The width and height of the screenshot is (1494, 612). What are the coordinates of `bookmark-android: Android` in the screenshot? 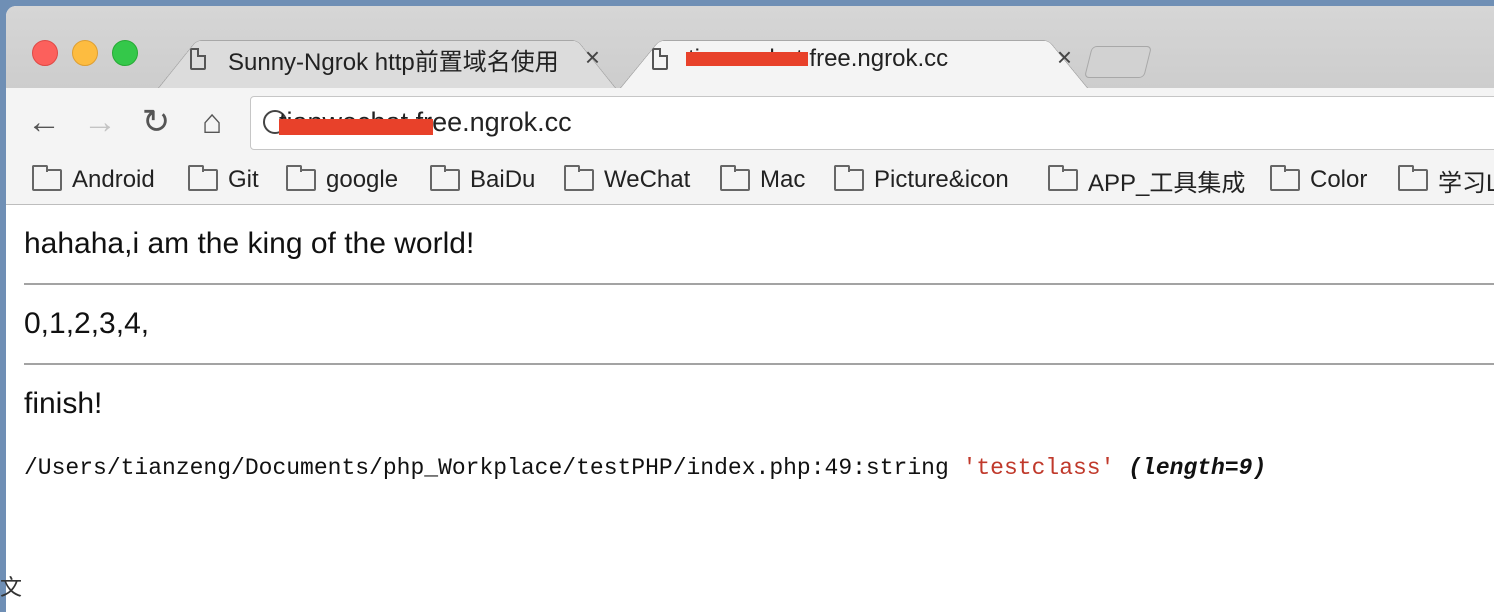 It's located at (93, 180).